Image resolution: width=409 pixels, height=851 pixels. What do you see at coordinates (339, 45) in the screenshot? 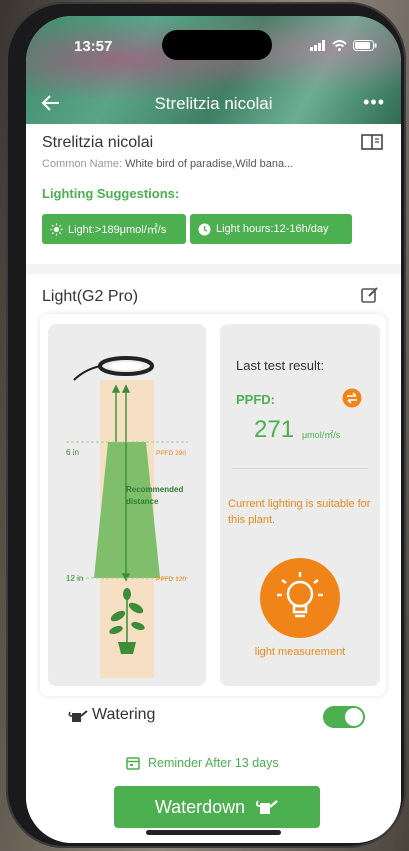
I see `wifi-icon` at bounding box center [339, 45].